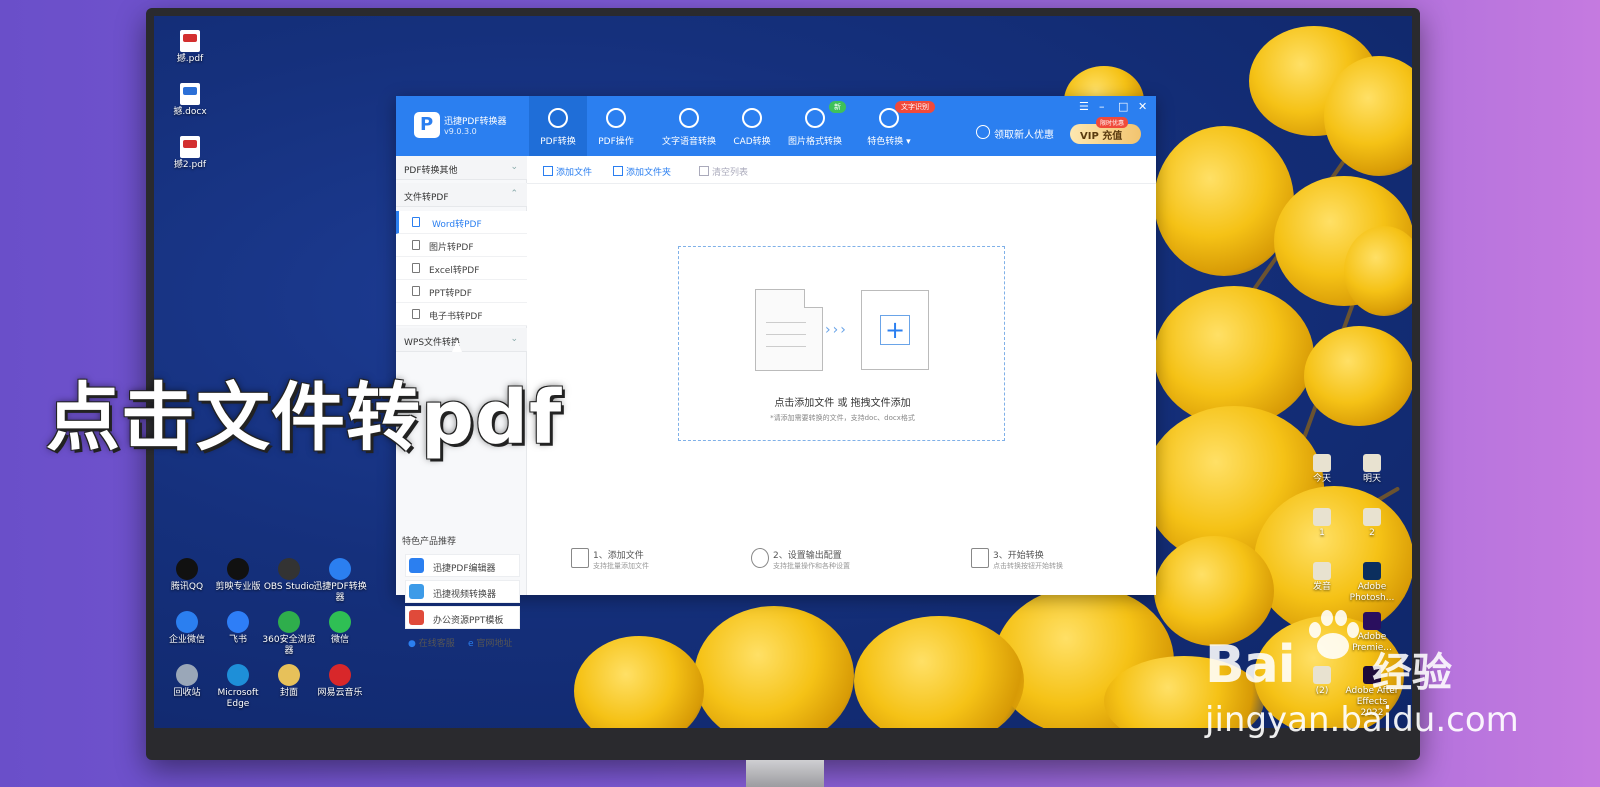  Describe the element at coordinates (238, 687) in the screenshot. I see `desktop-shortcut: Microsoft Edge` at that location.